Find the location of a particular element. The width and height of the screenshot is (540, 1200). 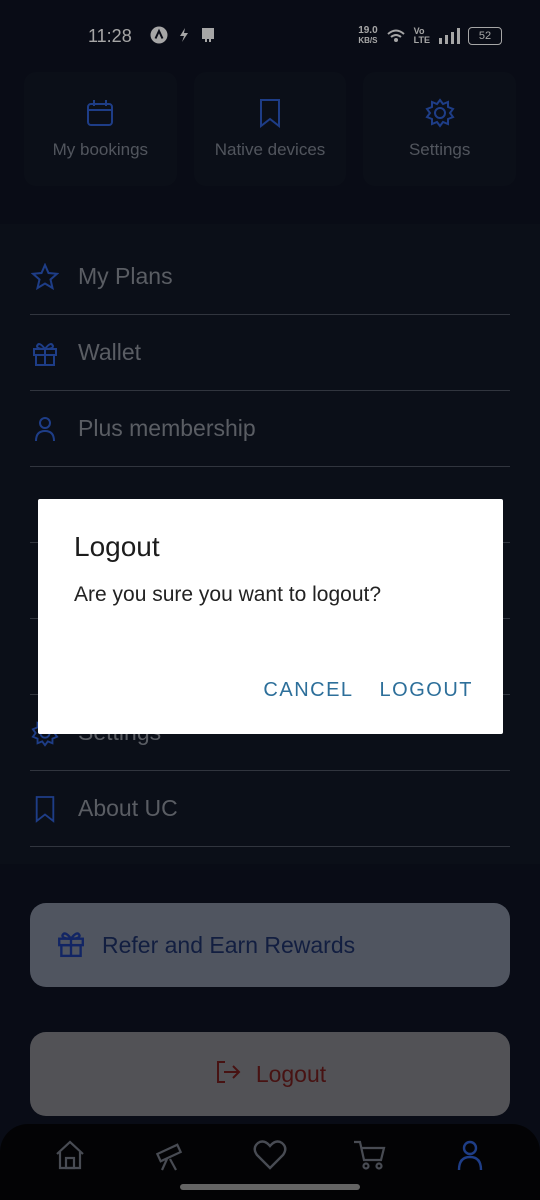

dialog-title: Logout is located at coordinates (117, 546).